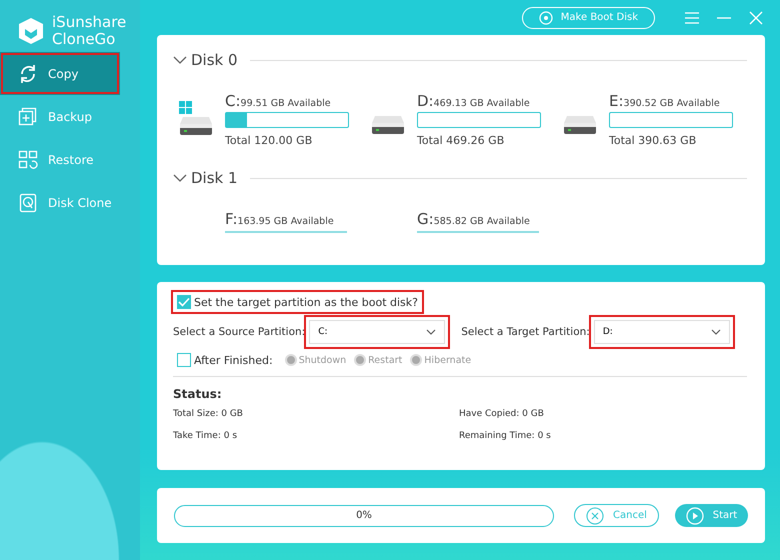  Describe the element at coordinates (692, 18) in the screenshot. I see `menu-icon` at that location.